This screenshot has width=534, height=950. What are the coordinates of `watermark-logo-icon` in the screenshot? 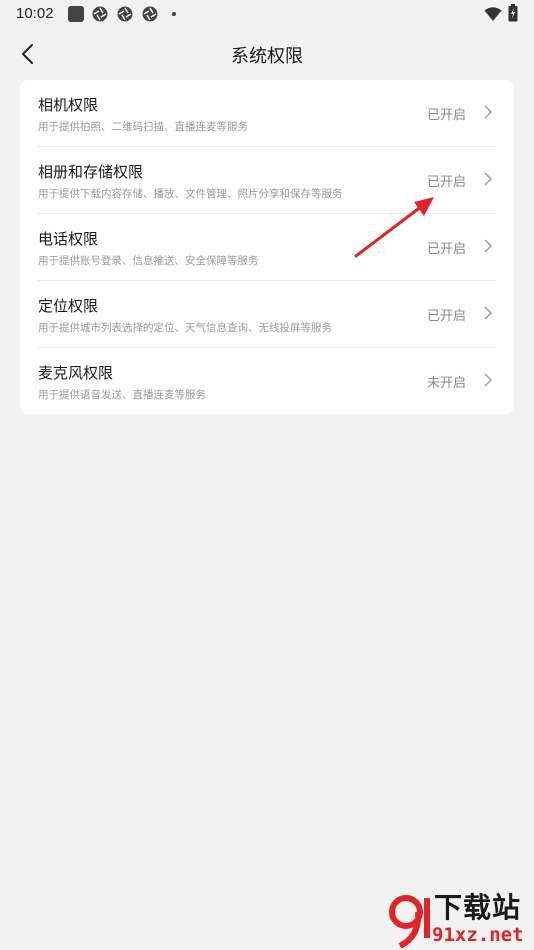 It's located at (409, 921).